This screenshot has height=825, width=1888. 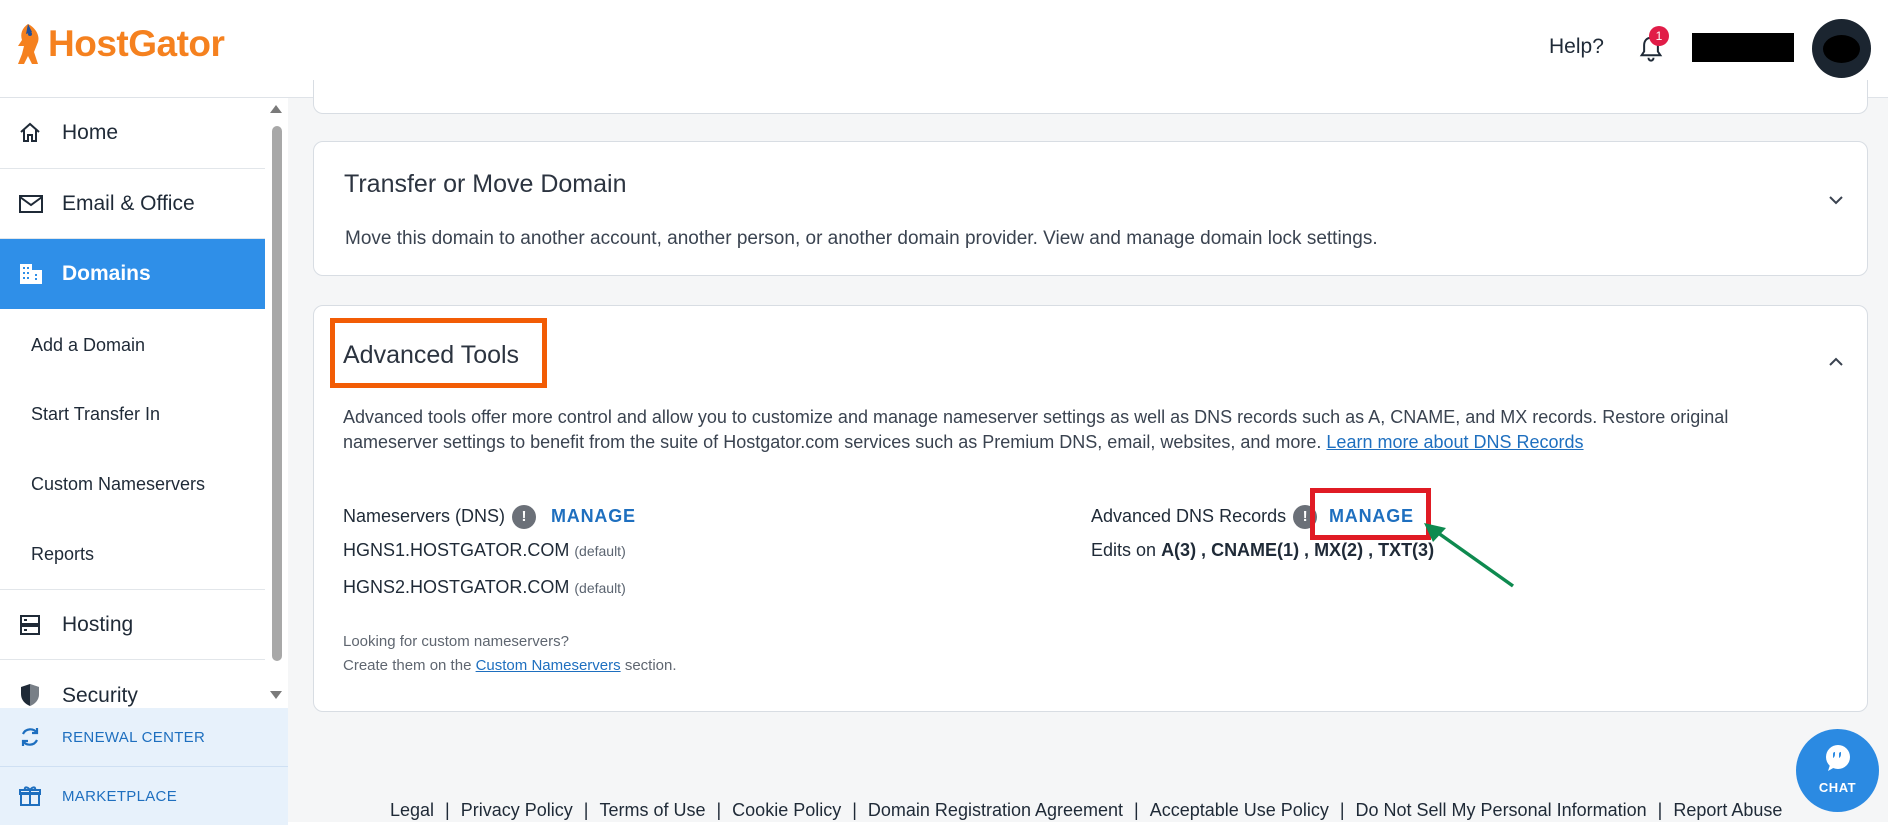 What do you see at coordinates (456, 550) in the screenshot?
I see `nameserver-1-value: HGNS1.HOSTGATOR.COM` at bounding box center [456, 550].